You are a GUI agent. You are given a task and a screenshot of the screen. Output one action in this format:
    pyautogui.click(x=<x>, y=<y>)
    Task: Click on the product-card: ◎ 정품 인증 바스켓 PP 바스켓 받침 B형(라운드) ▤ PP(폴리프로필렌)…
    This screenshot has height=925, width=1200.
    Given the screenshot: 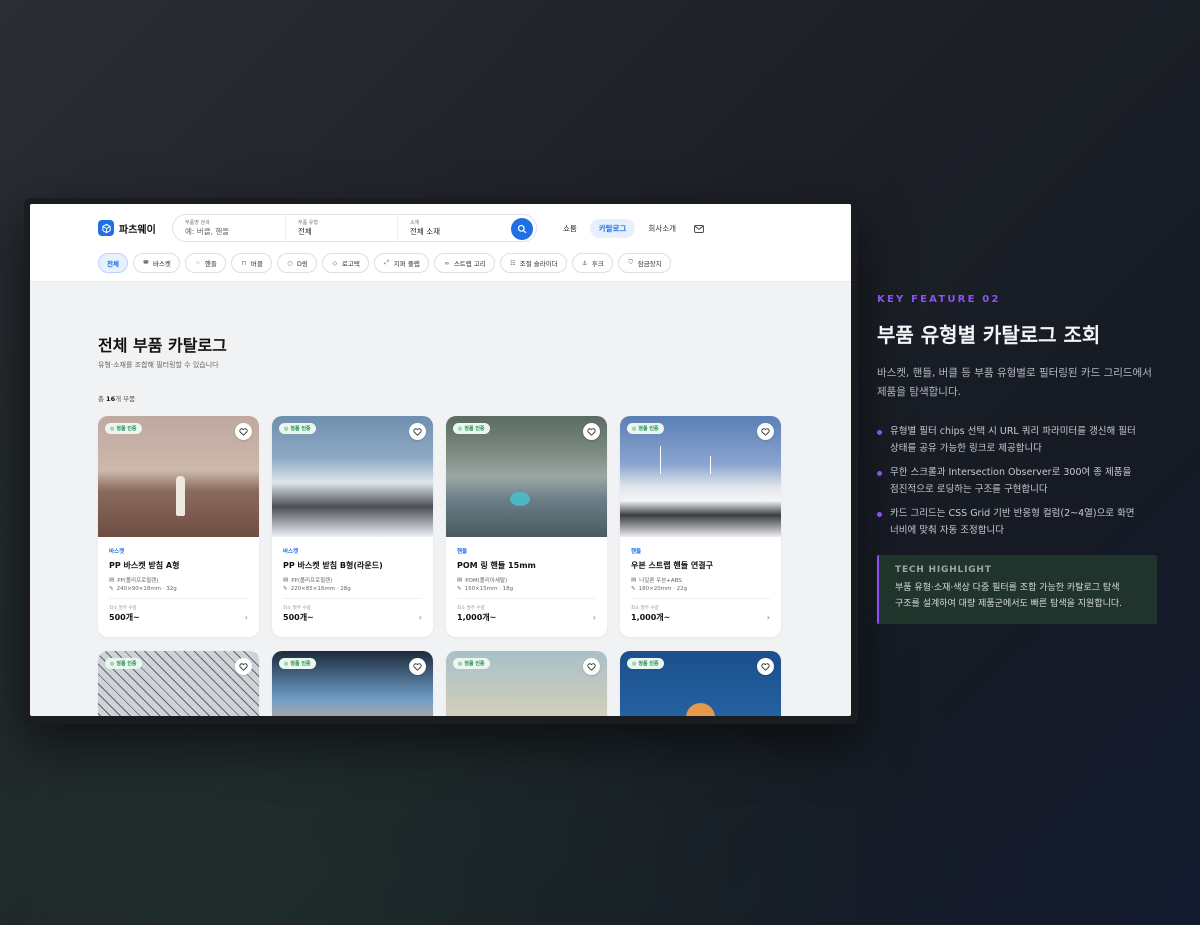 What is the action you would take?
    pyautogui.click(x=352, y=526)
    